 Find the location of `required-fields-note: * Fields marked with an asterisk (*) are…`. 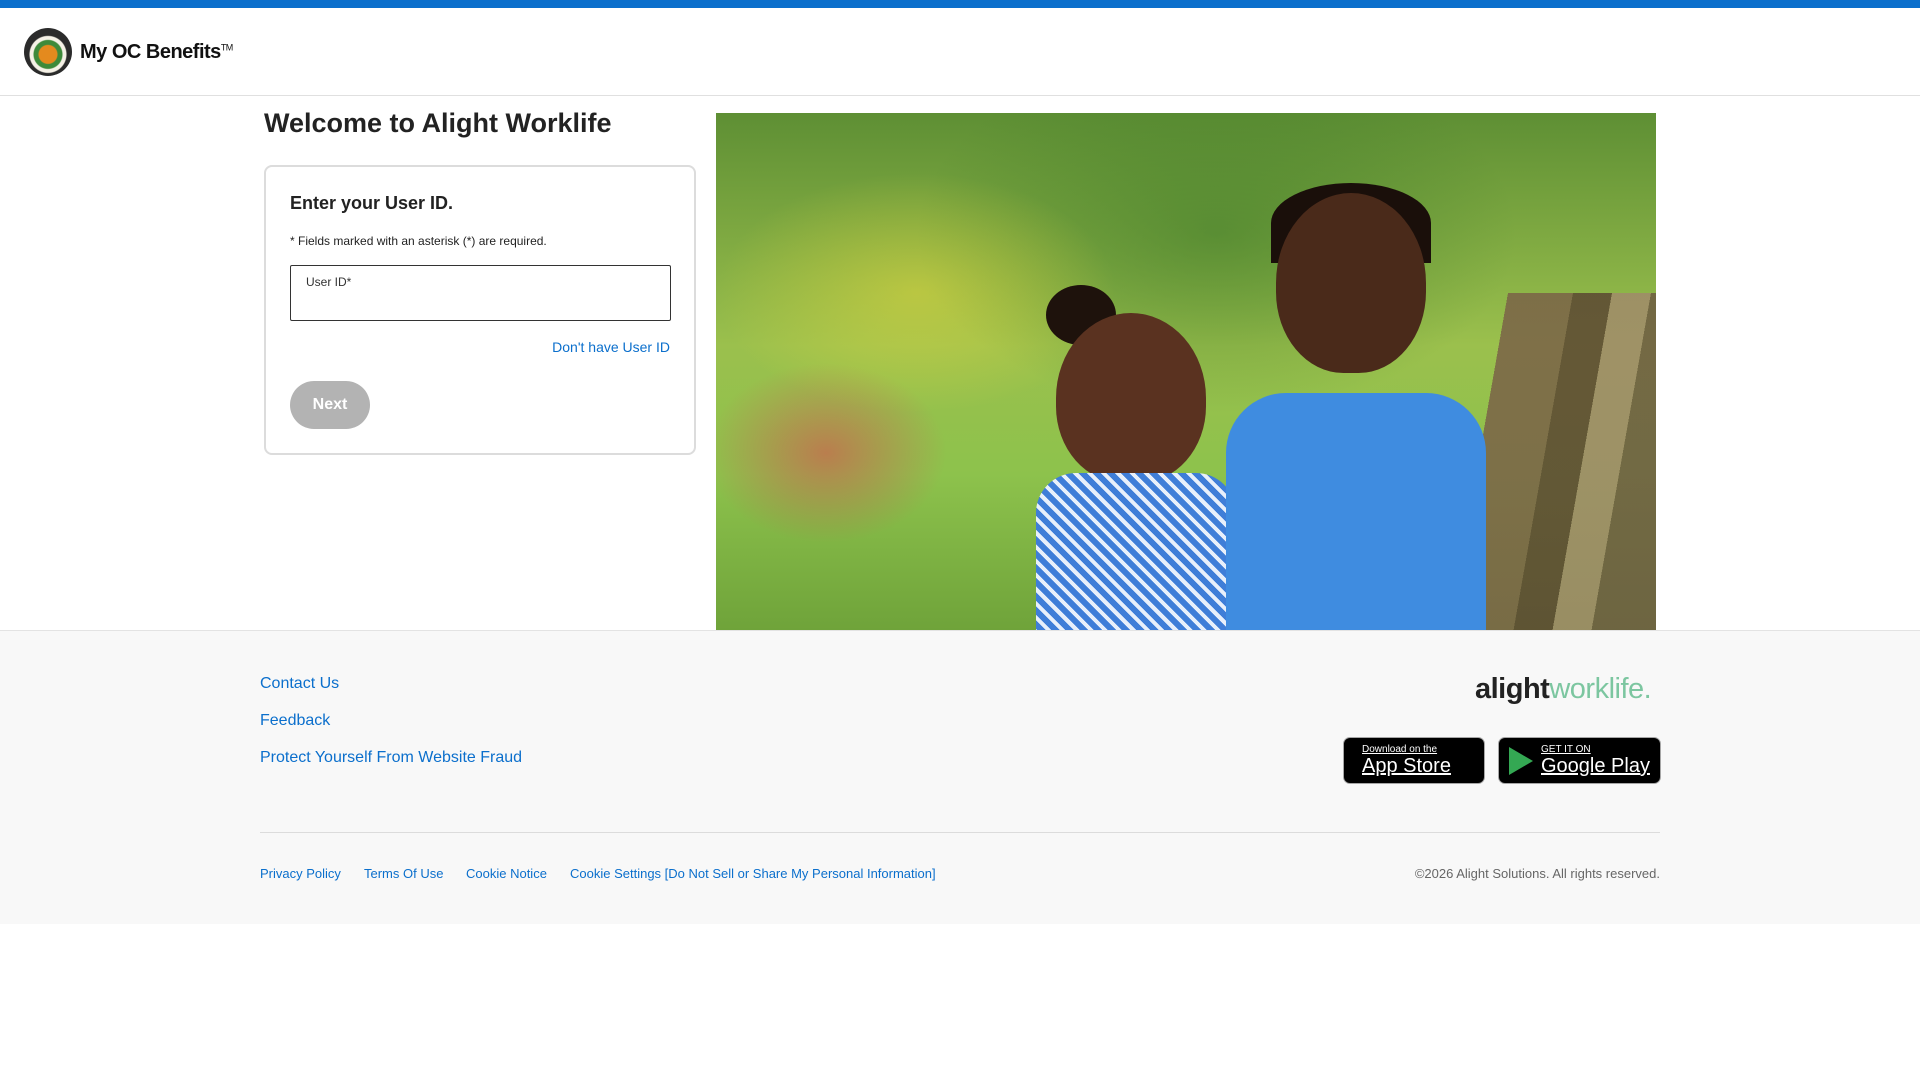

required-fields-note: * Fields marked with an asterisk (*) are… is located at coordinates (418, 241).